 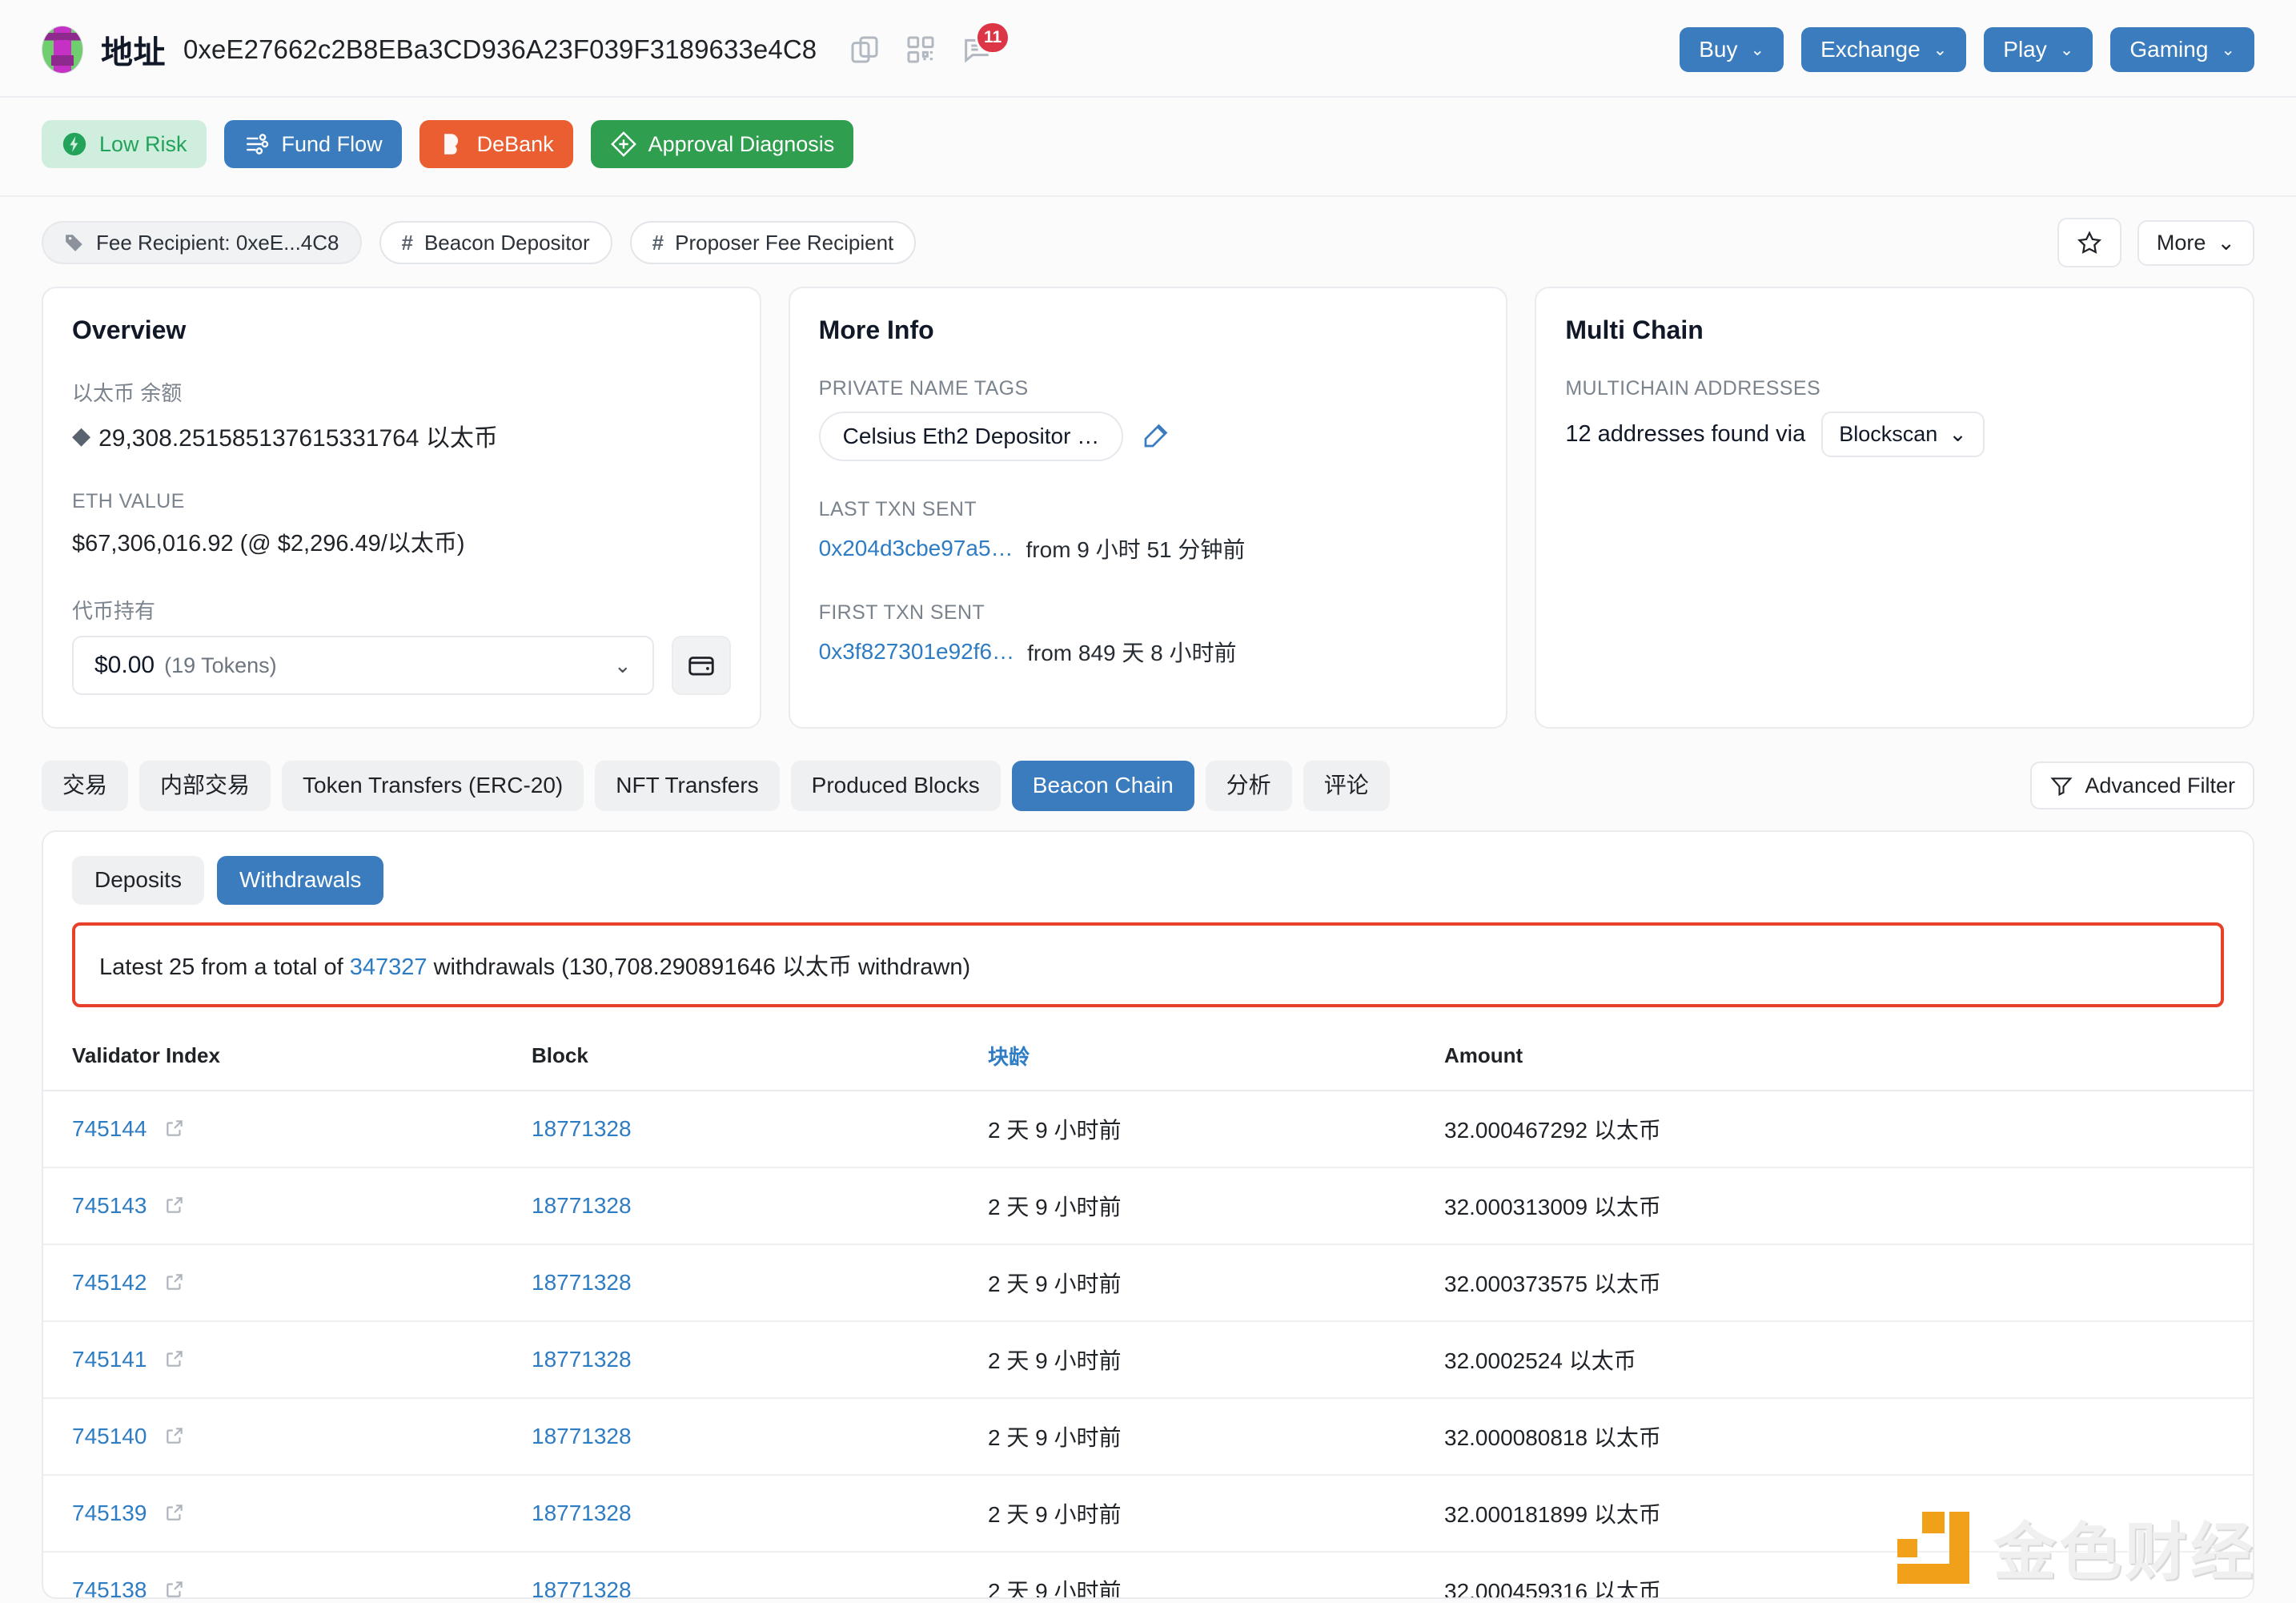 I want to click on tag-proposer-fee-recipient: # Proposer Fee Recipient, so click(x=773, y=242).